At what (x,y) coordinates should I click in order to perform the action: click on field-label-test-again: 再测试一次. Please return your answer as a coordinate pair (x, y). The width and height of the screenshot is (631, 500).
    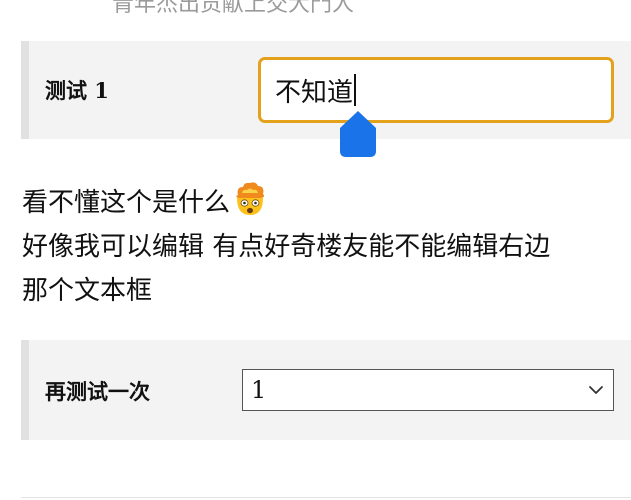
    Looking at the image, I should click on (97, 391).